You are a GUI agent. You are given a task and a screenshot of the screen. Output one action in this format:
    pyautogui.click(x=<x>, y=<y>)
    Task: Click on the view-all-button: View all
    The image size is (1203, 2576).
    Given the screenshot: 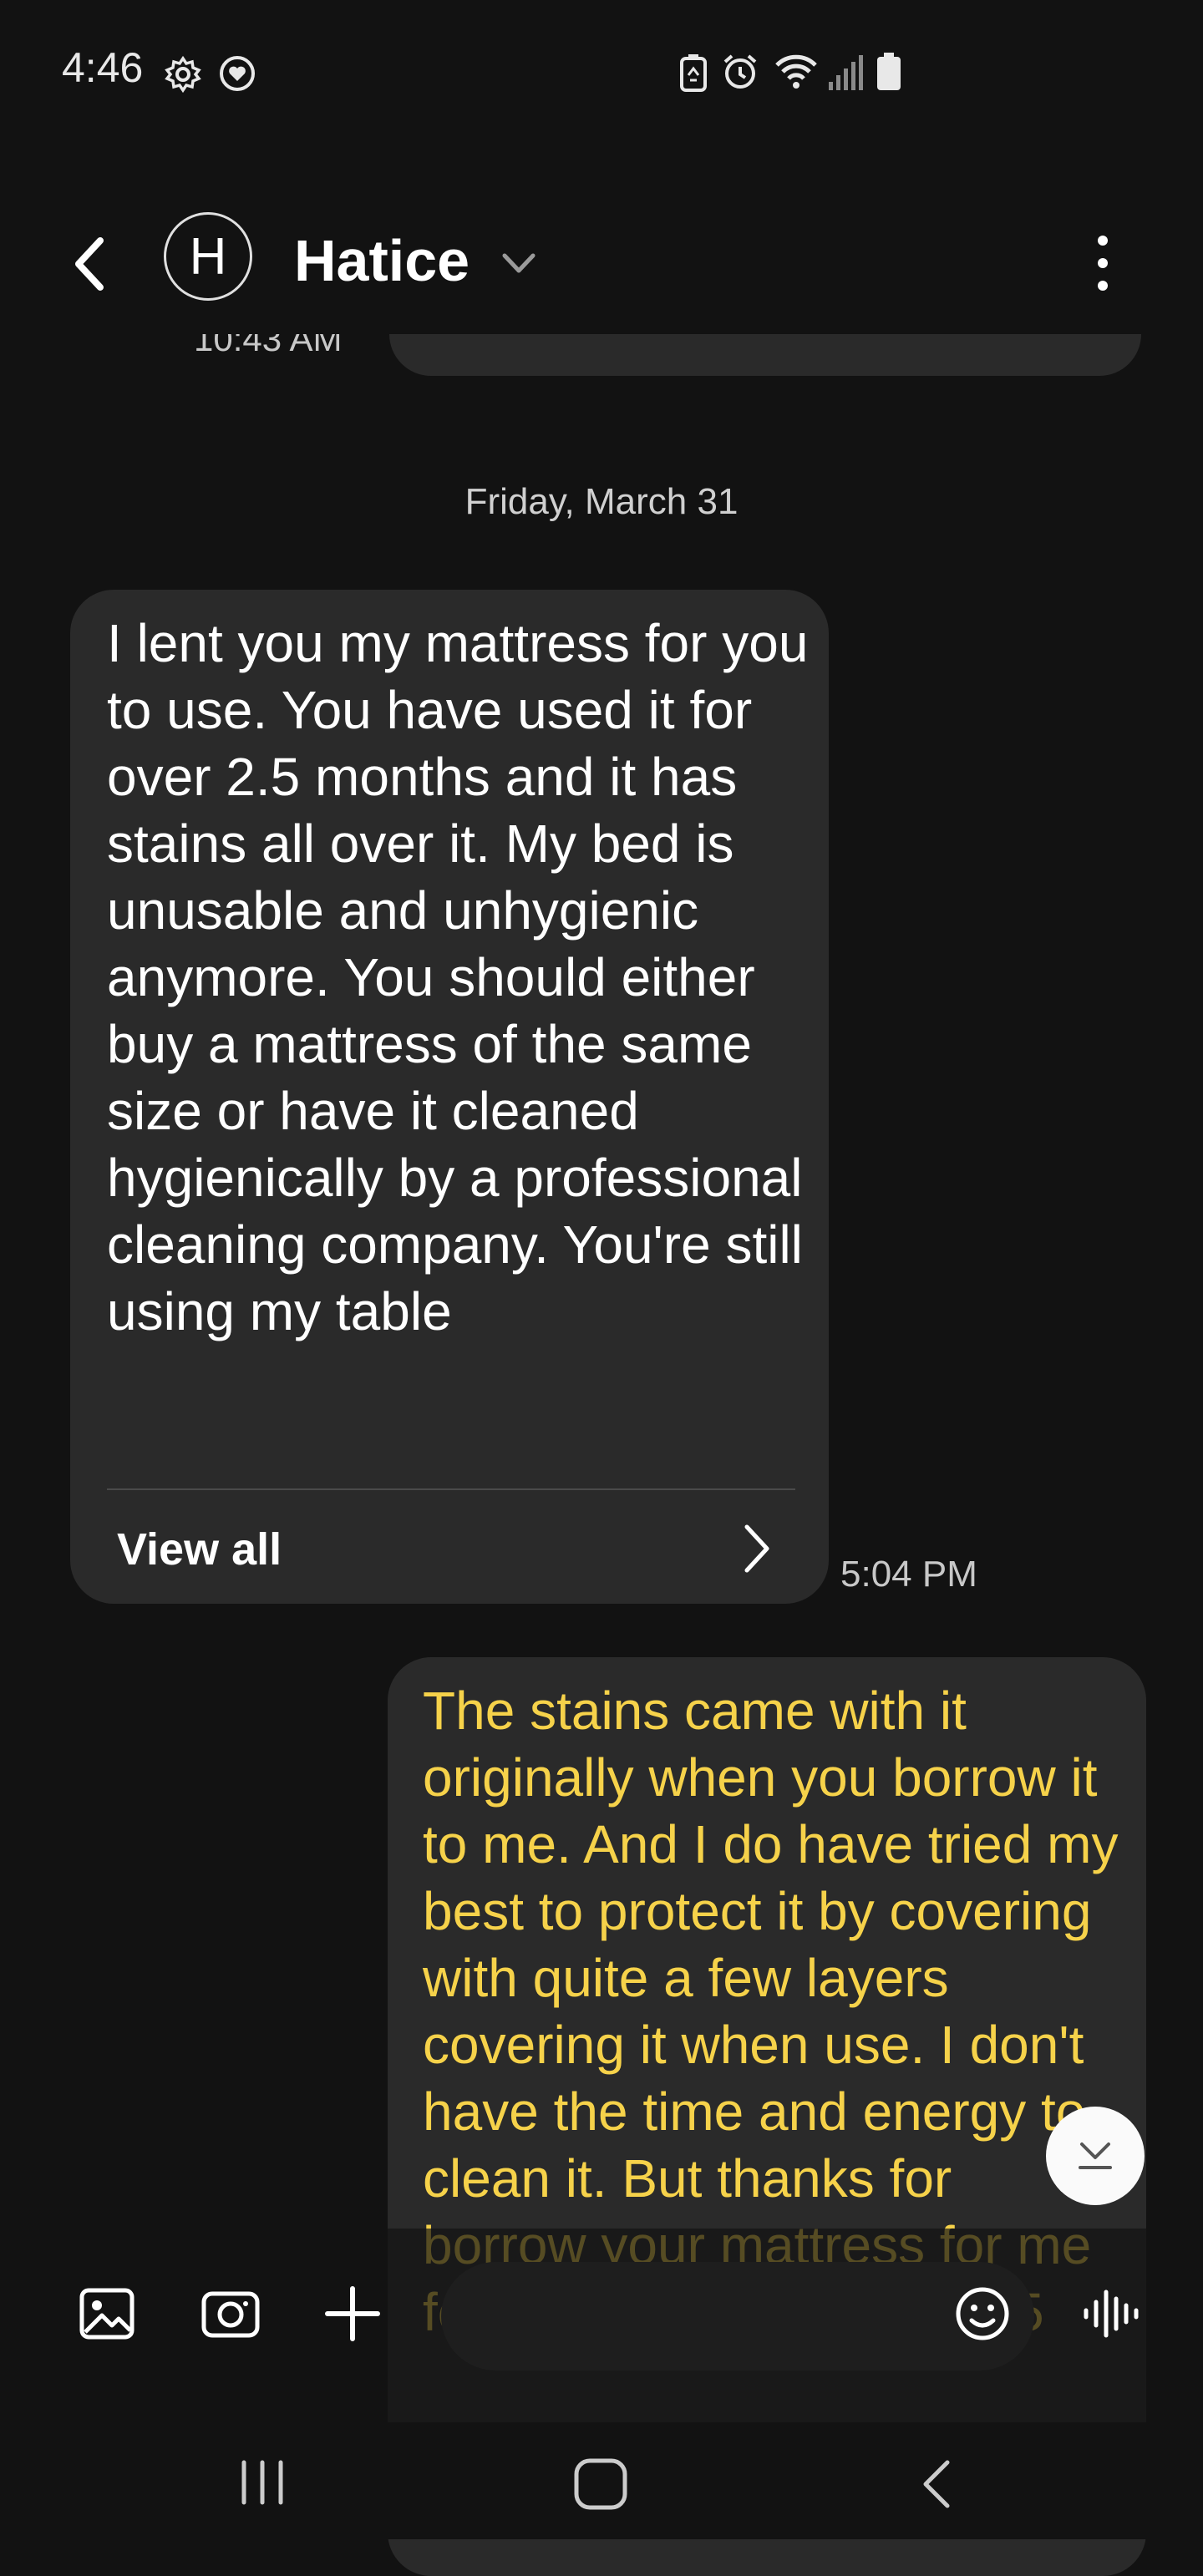 What is the action you would take?
    pyautogui.click(x=200, y=1549)
    